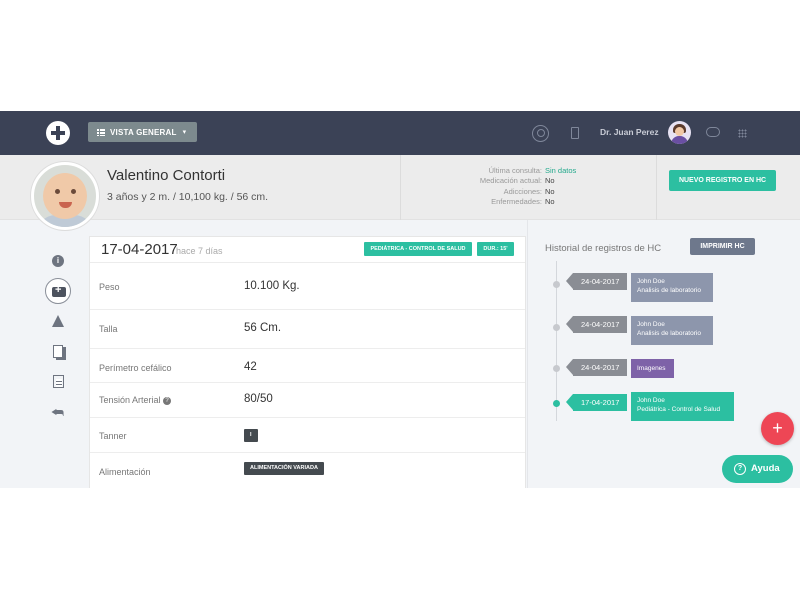  What do you see at coordinates (540, 133) in the screenshot?
I see `search-icon` at bounding box center [540, 133].